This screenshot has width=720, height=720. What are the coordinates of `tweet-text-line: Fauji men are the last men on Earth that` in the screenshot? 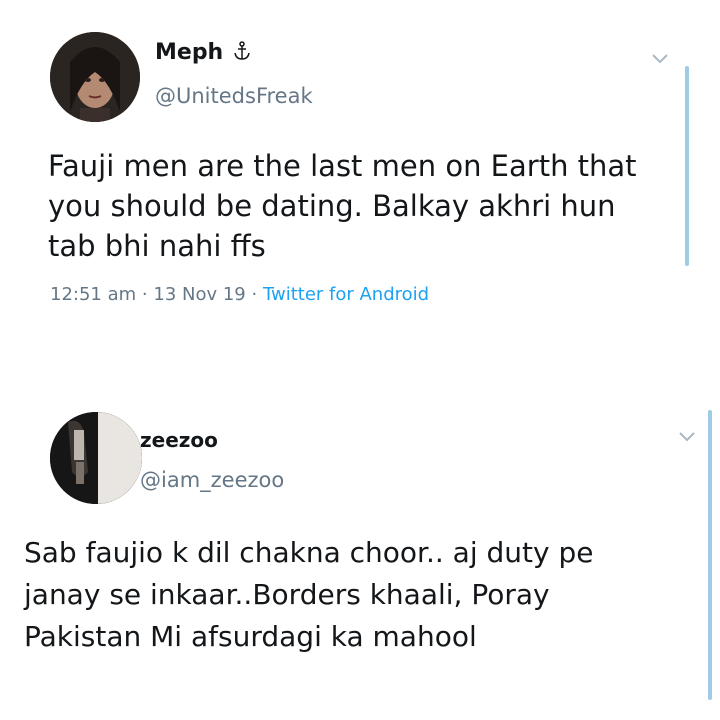 It's located at (342, 166).